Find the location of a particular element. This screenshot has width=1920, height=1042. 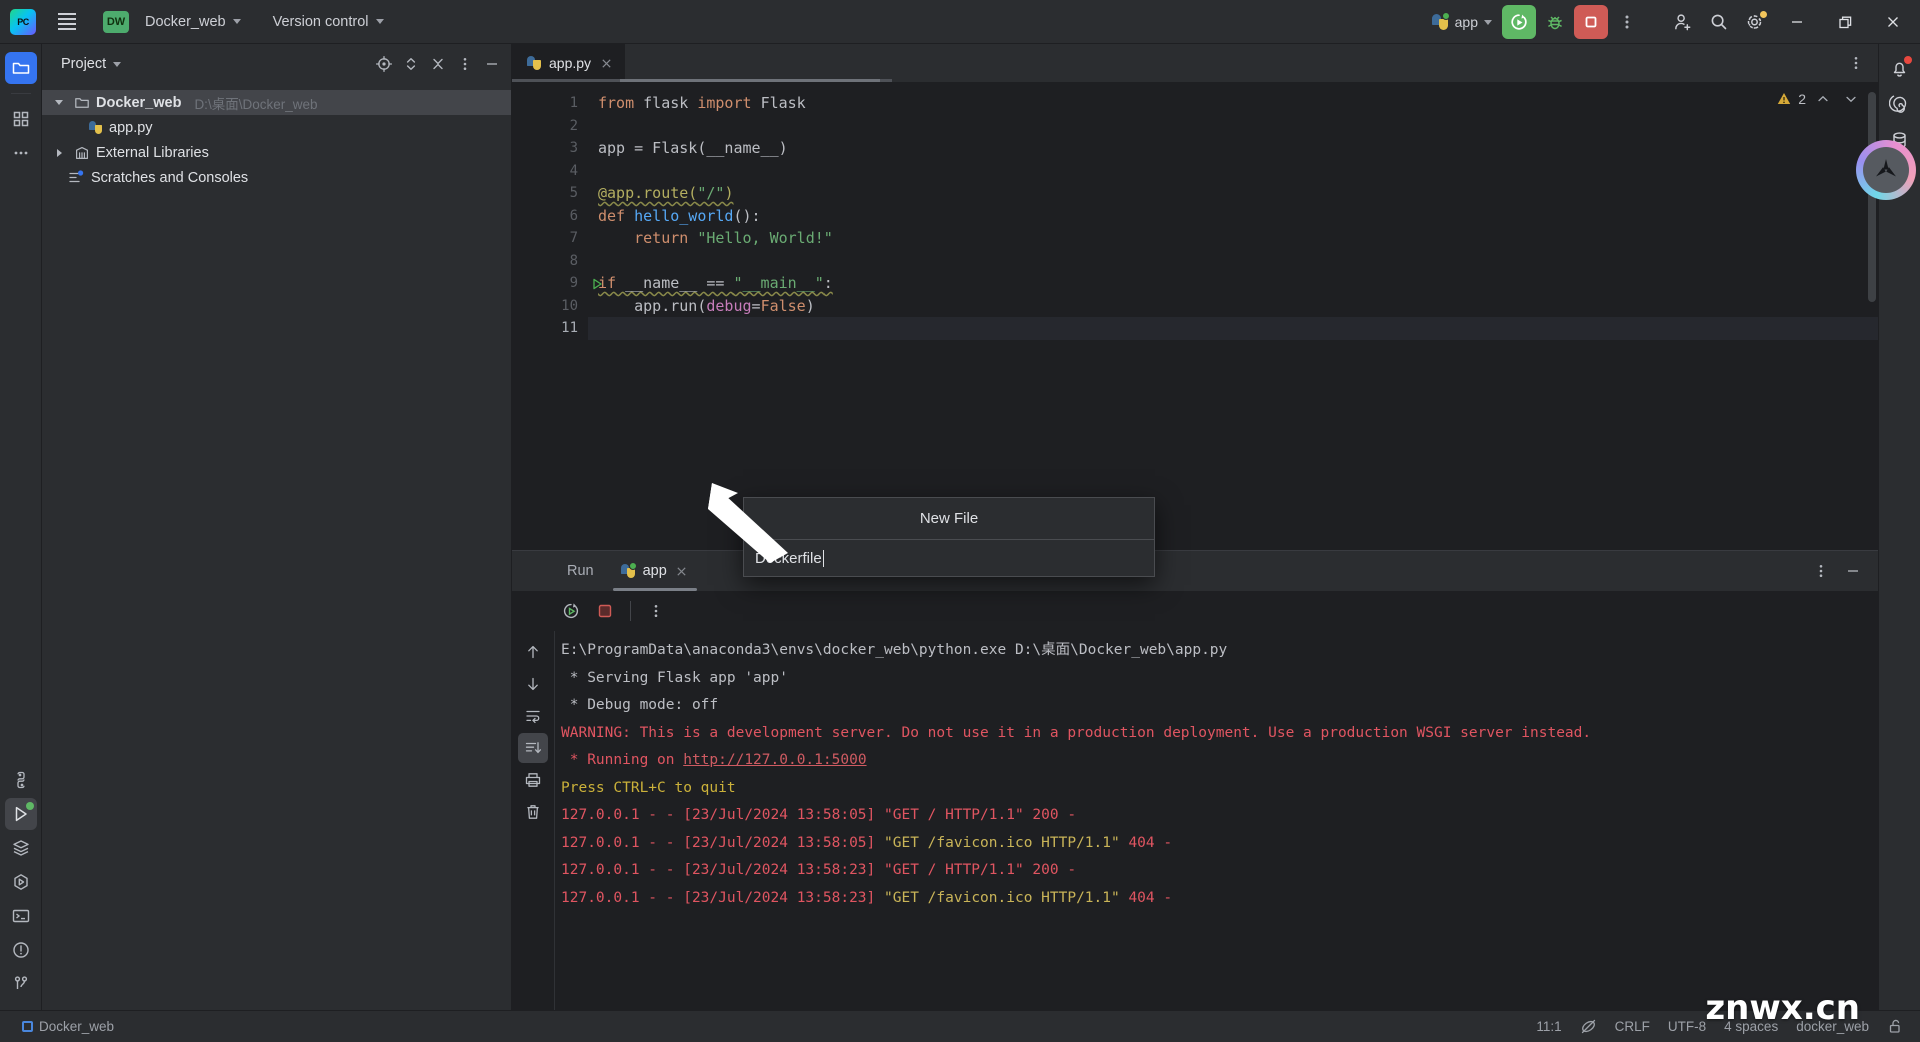

collapse-all-button is located at coordinates (438, 64).